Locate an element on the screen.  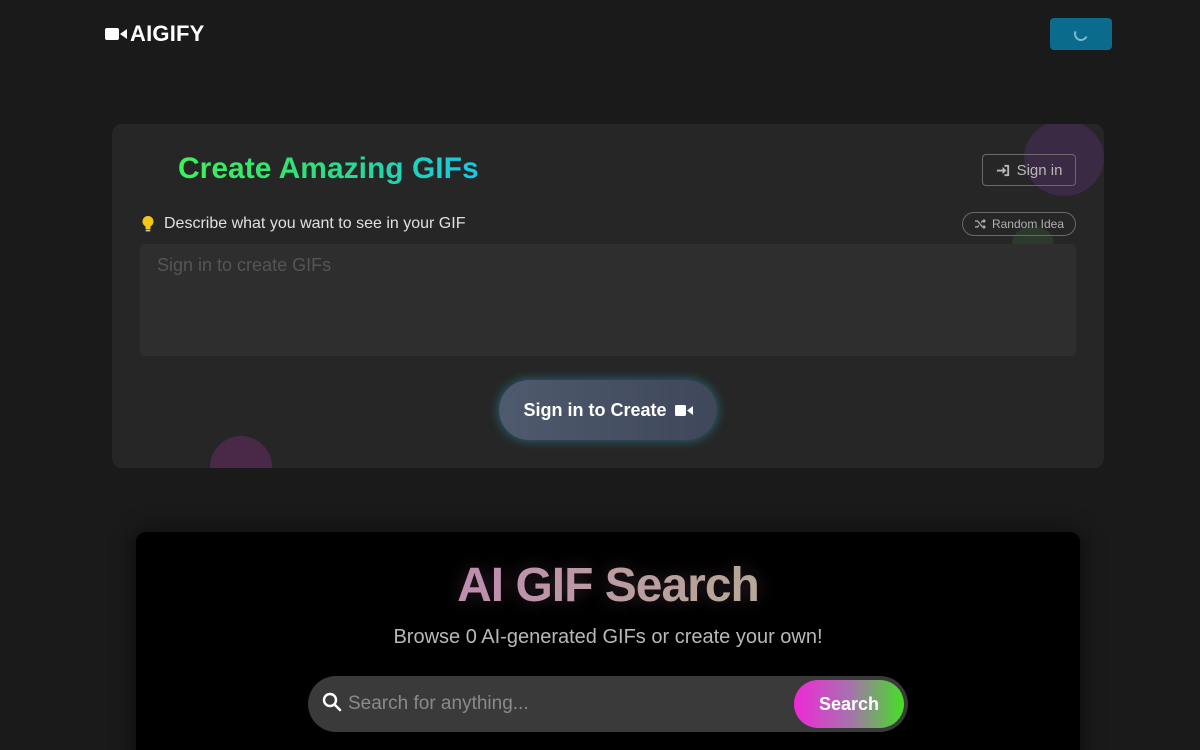
sign-in-to-create-button: Sign in to Create is located at coordinates (608, 410).